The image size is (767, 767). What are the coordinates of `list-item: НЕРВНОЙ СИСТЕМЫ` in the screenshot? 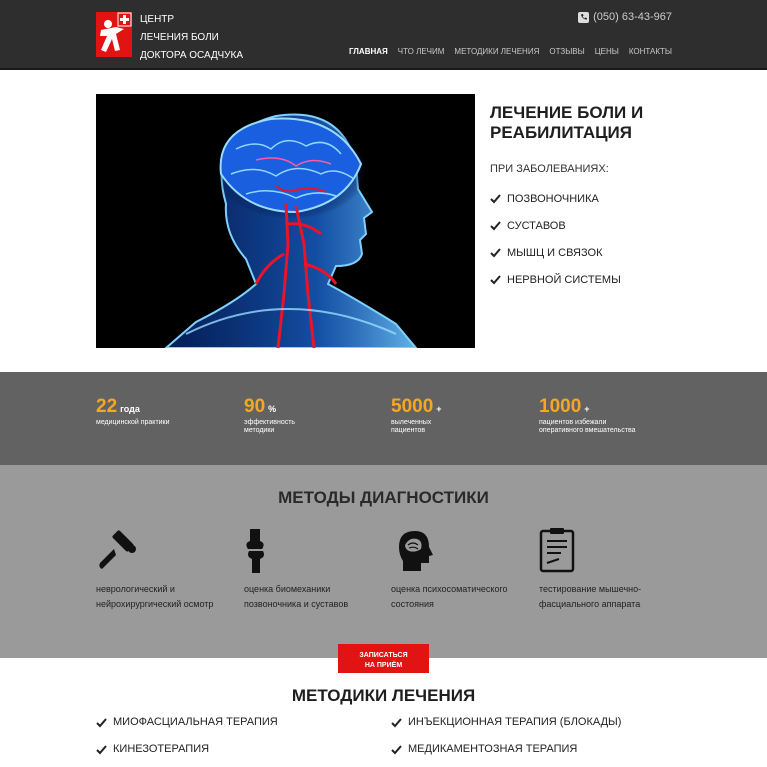 It's located at (555, 287).